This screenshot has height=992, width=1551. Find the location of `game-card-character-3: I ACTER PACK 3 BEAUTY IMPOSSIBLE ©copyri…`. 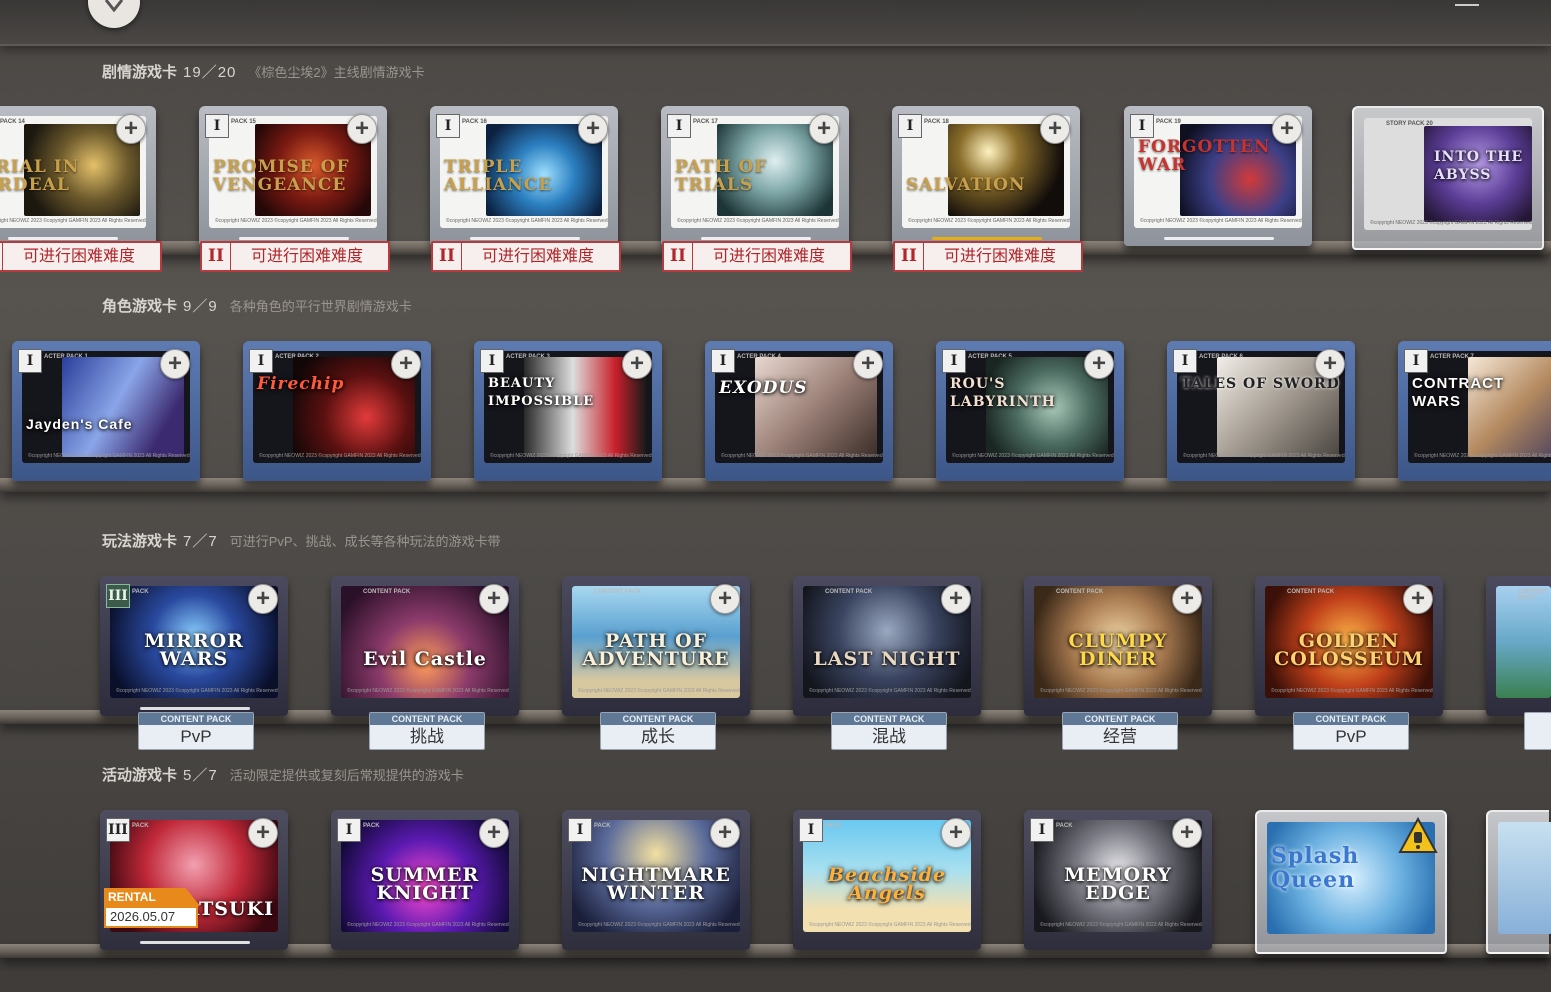

game-card-character-3: I ACTER PACK 3 BEAUTY IMPOSSIBLE ©copyri… is located at coordinates (568, 411).